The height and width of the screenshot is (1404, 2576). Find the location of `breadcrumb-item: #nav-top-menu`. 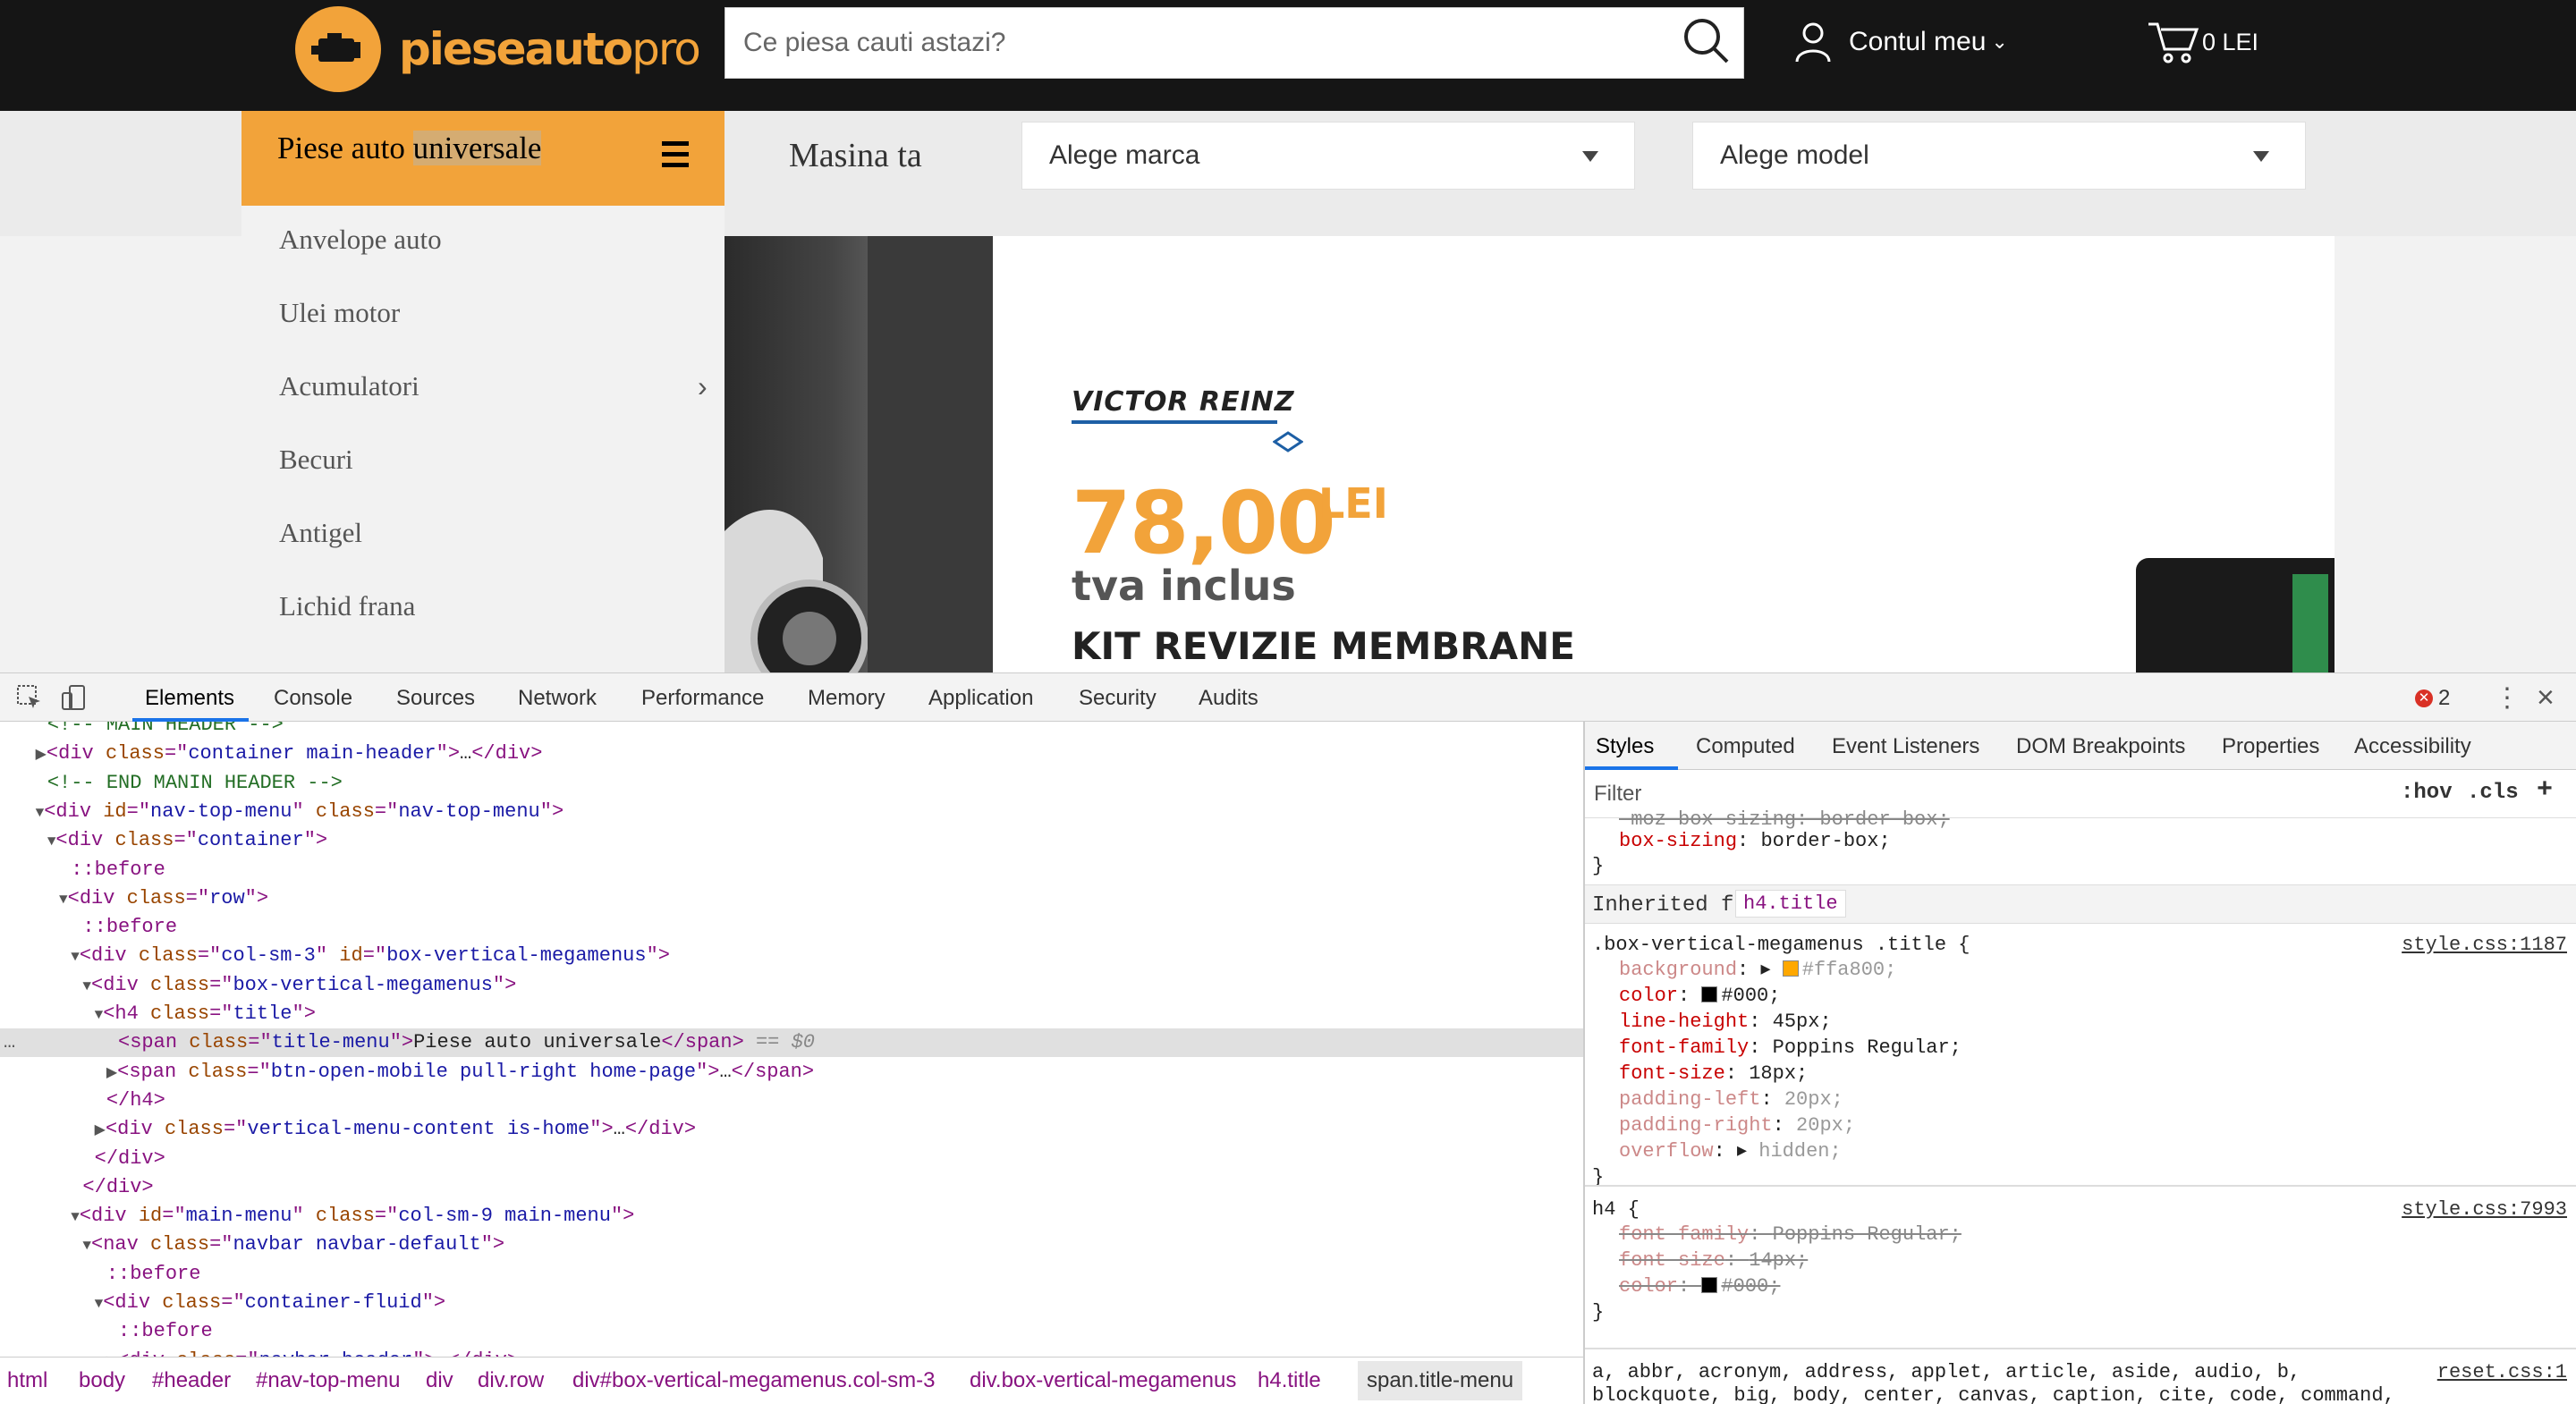

breadcrumb-item: #nav-top-menu is located at coordinates (328, 1381).